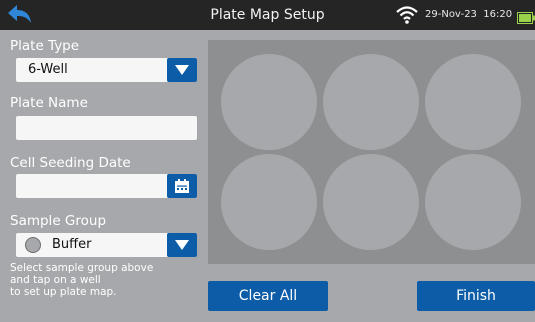 The height and width of the screenshot is (322, 535). I want to click on sample-group-value: Buffer, so click(72, 244).